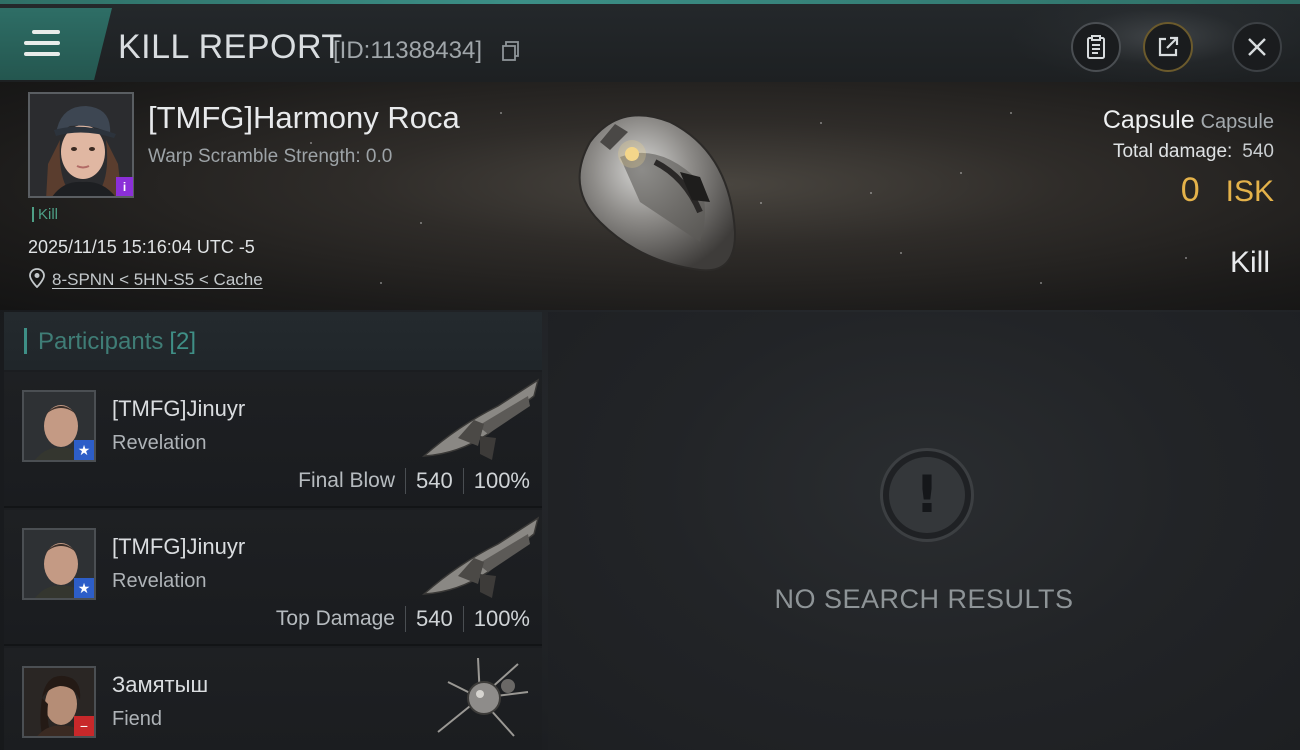 The height and width of the screenshot is (750, 1300). I want to click on exclamation-icon: !, so click(927, 495).